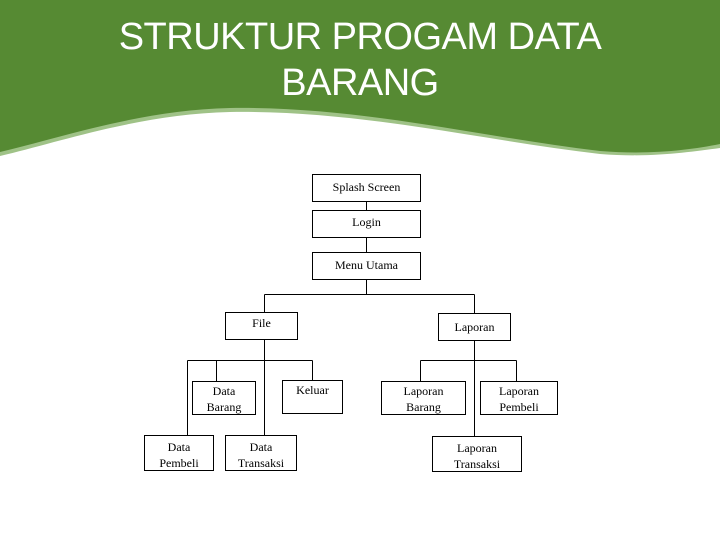 The width and height of the screenshot is (720, 540). I want to click on node-laporan-pembeli: Laporan Pembeli, so click(519, 398).